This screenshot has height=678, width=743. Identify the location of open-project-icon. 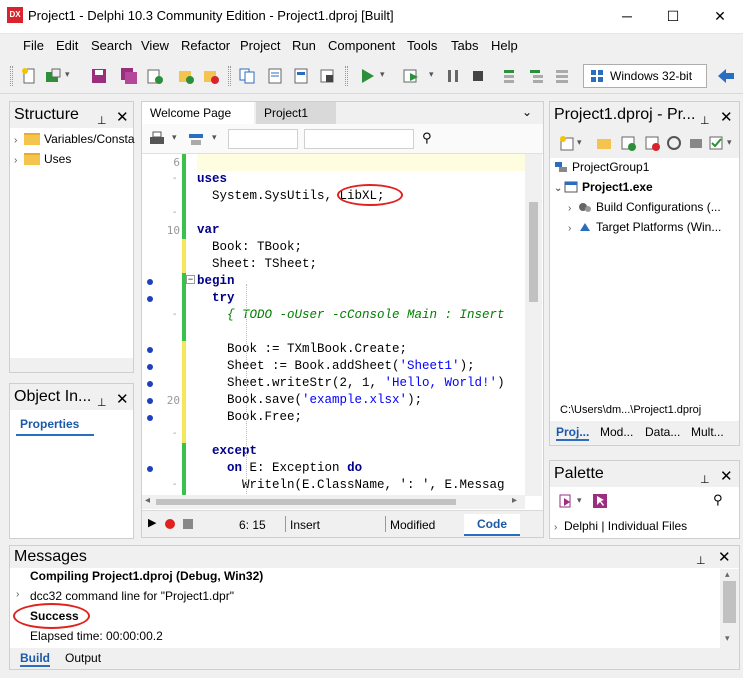
(53, 76).